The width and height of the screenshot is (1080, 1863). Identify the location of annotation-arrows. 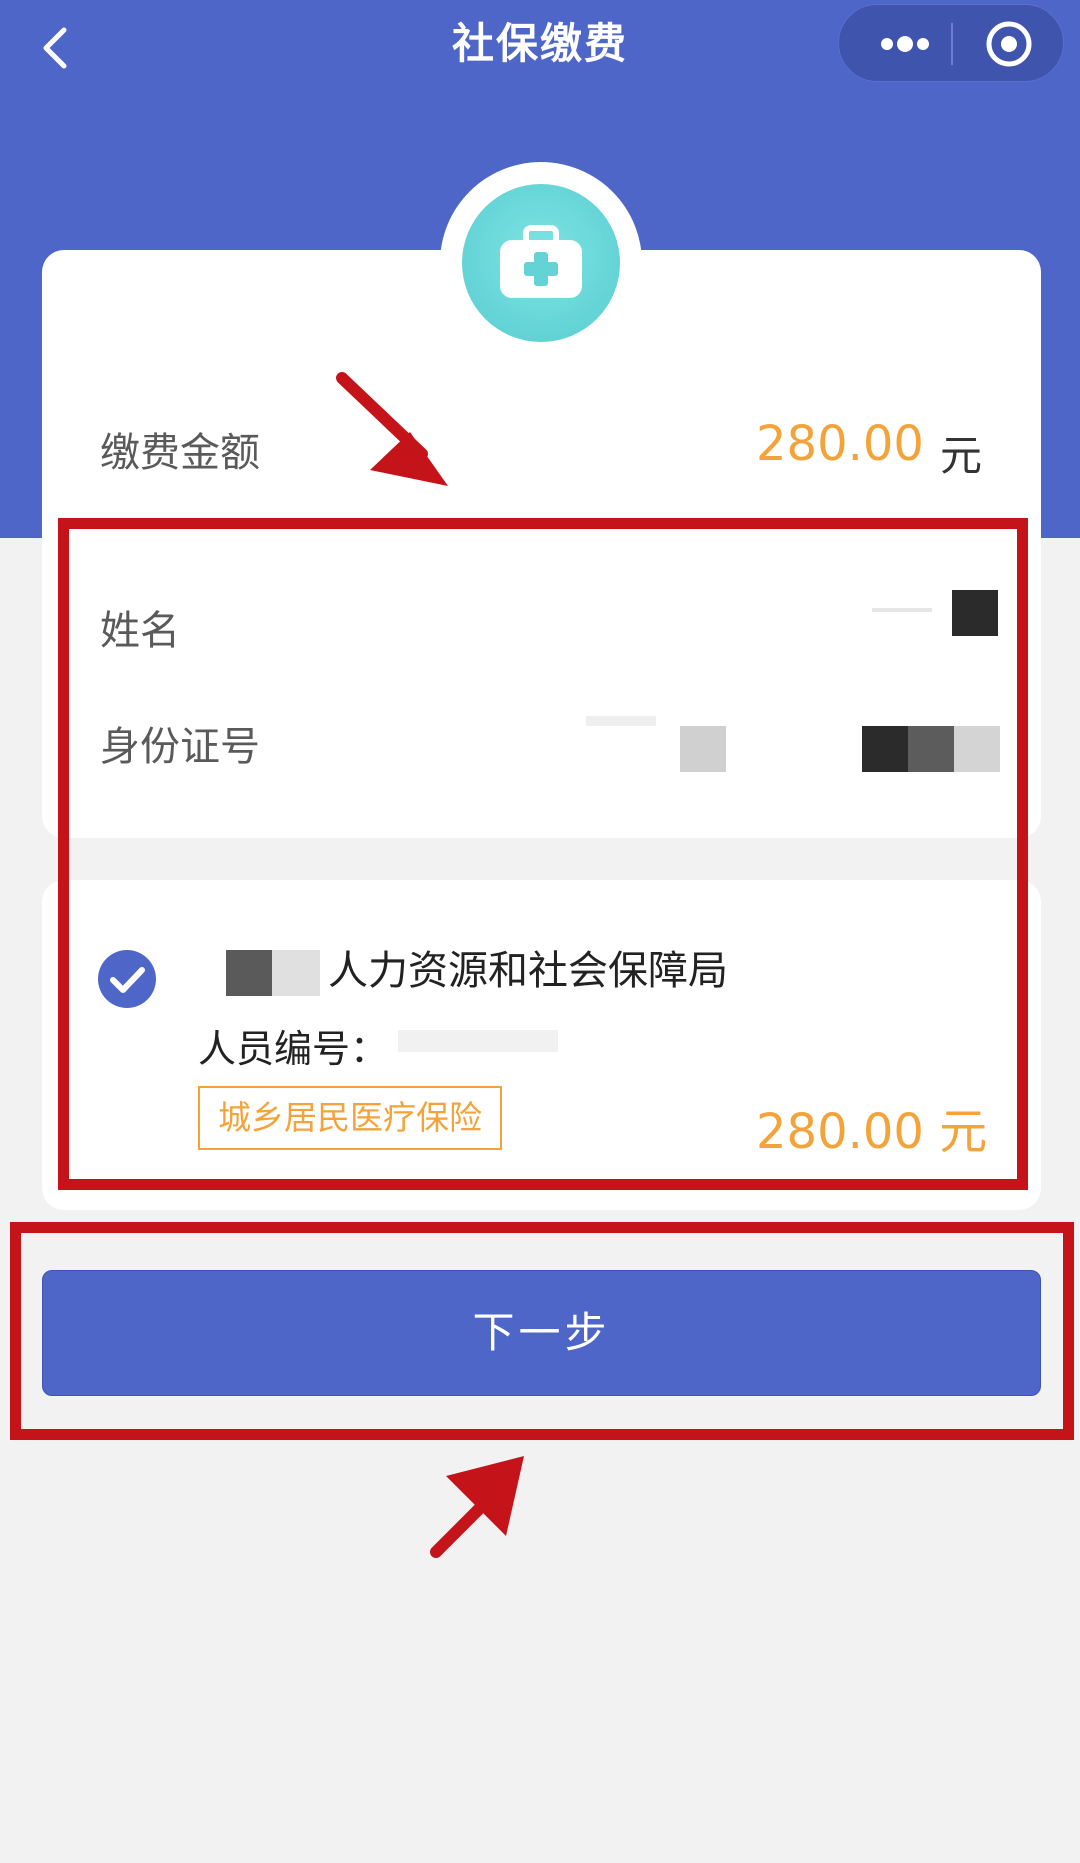
(430, 965).